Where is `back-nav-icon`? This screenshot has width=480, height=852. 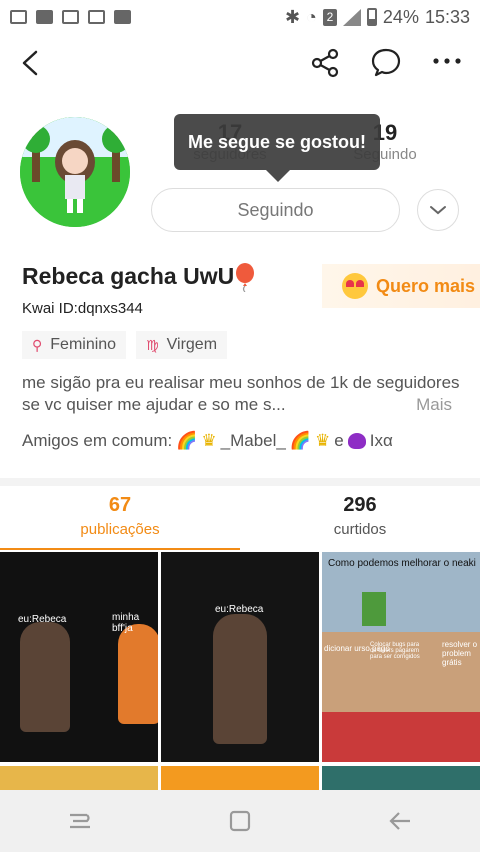
back-nav-icon is located at coordinates (400, 821).